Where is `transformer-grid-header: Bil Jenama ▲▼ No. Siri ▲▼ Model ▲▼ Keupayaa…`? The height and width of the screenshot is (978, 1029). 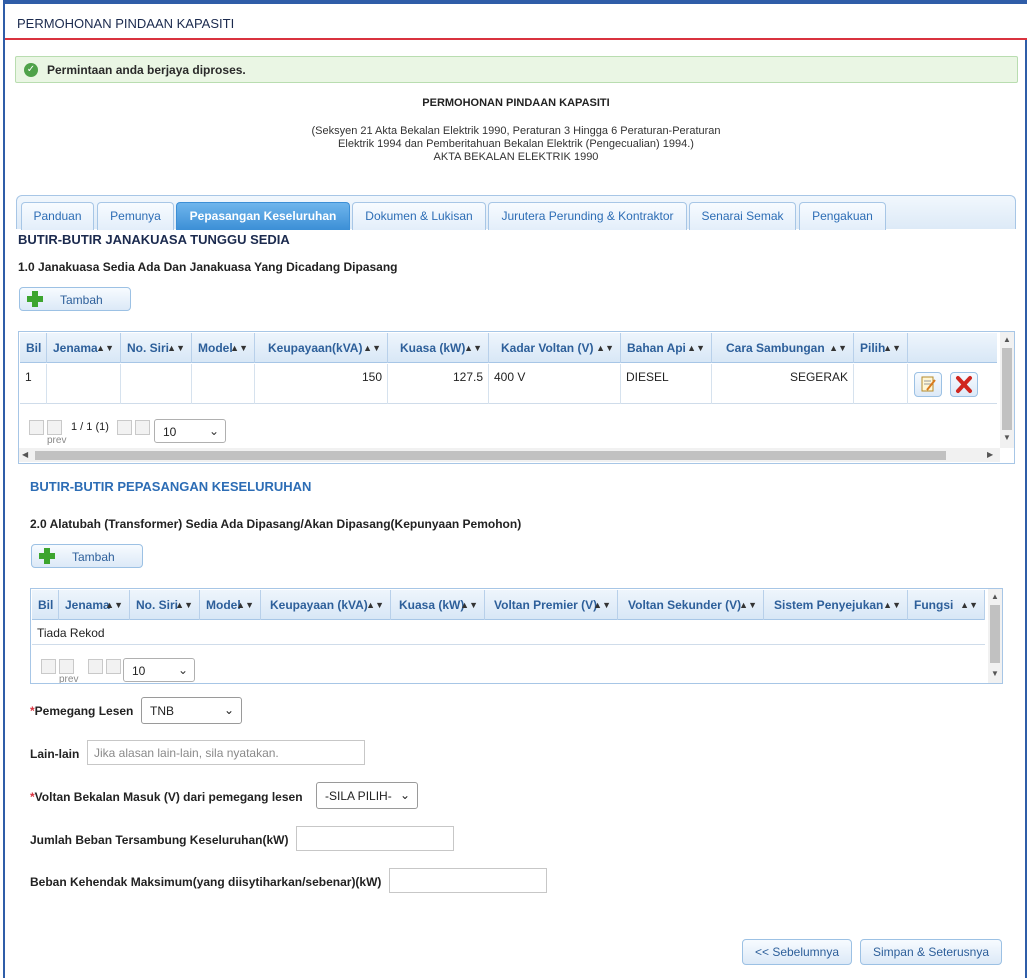 transformer-grid-header: Bil Jenama ▲▼ No. Siri ▲▼ Model ▲▼ Keupayaa… is located at coordinates (508, 605).